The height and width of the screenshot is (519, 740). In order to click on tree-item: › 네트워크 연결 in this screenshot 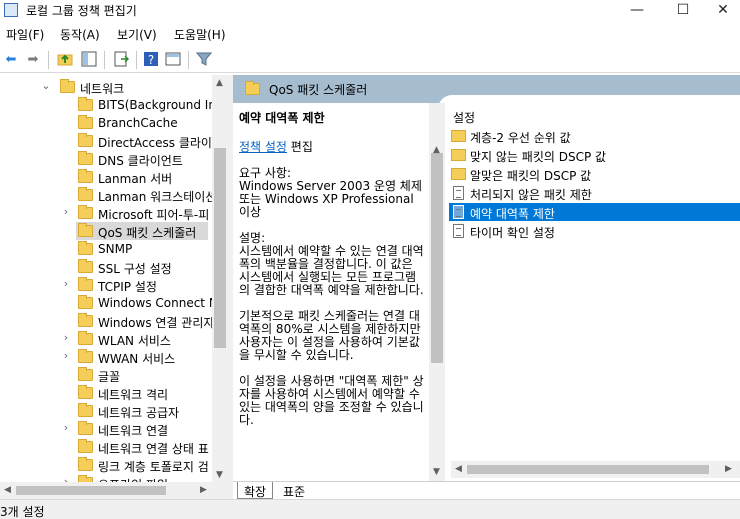, I will do `click(106, 429)`.